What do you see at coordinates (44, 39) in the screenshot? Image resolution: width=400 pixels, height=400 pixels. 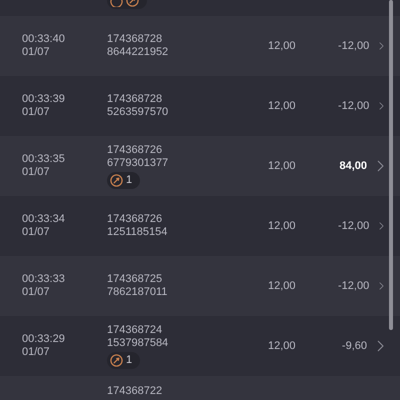 I see `time-text: 00:33:40` at bounding box center [44, 39].